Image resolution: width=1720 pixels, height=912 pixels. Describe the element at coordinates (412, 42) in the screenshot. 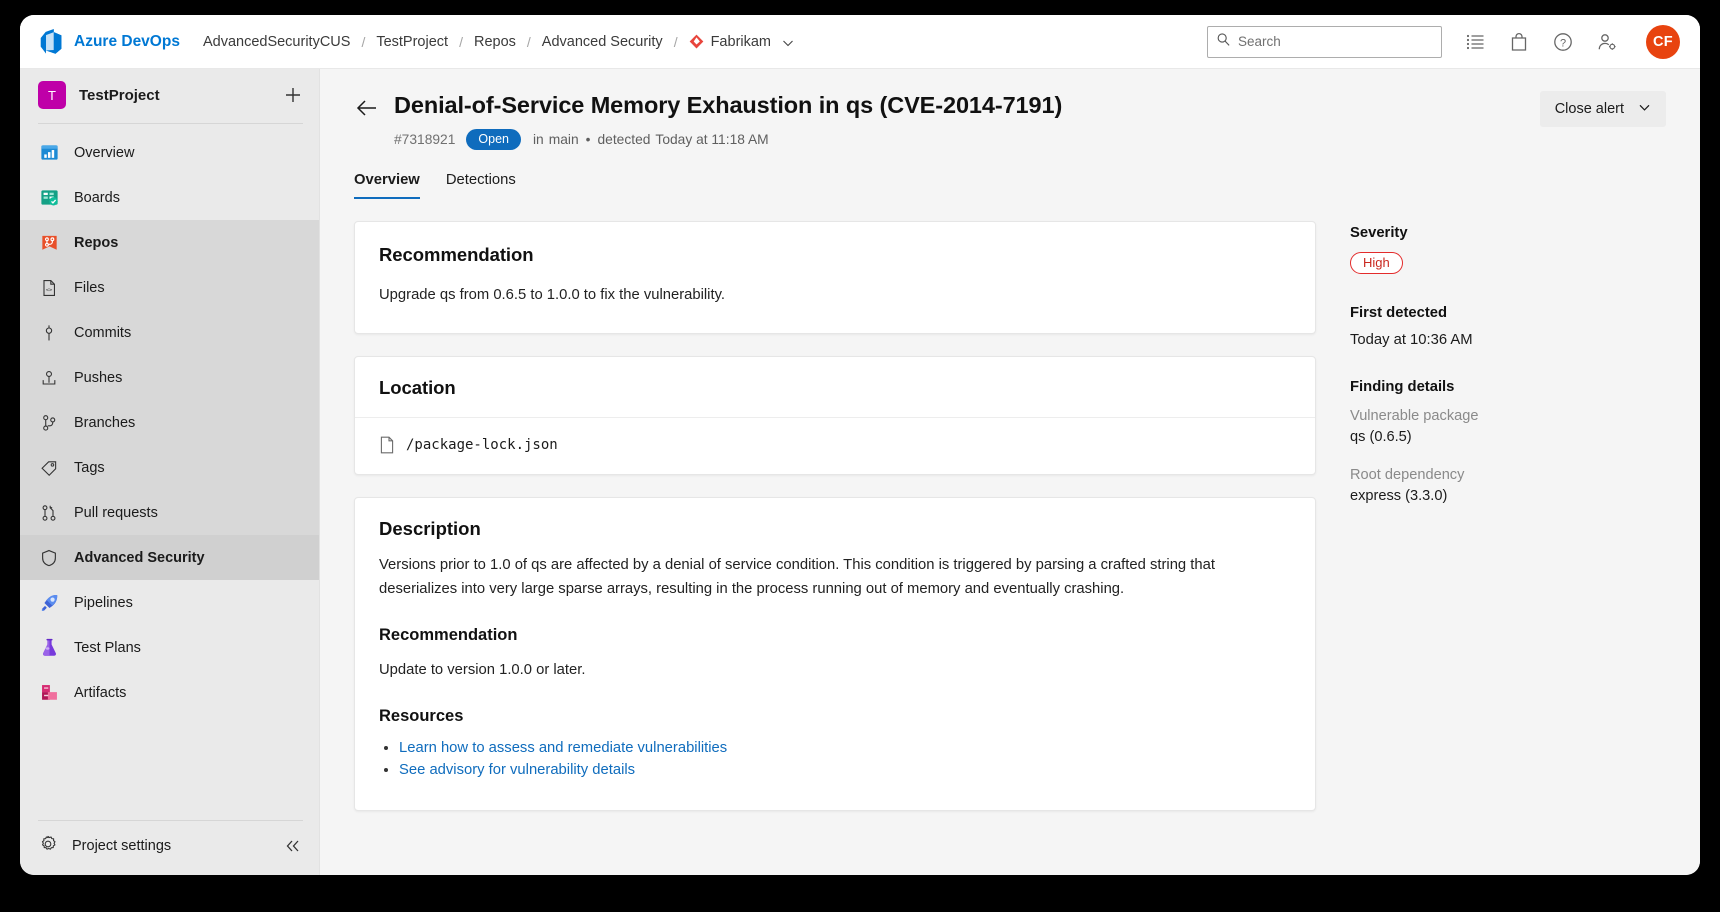

I see `breadcrumb-item-project: TestProject` at that location.